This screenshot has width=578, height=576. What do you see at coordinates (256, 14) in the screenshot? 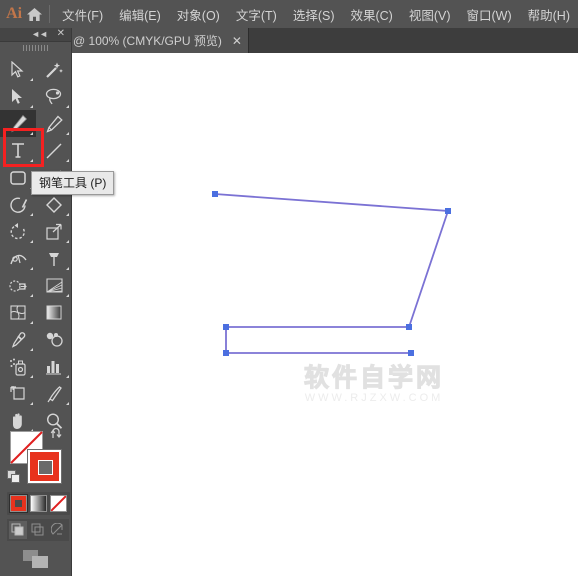
I see `menu-type: 文字(T)` at bounding box center [256, 14].